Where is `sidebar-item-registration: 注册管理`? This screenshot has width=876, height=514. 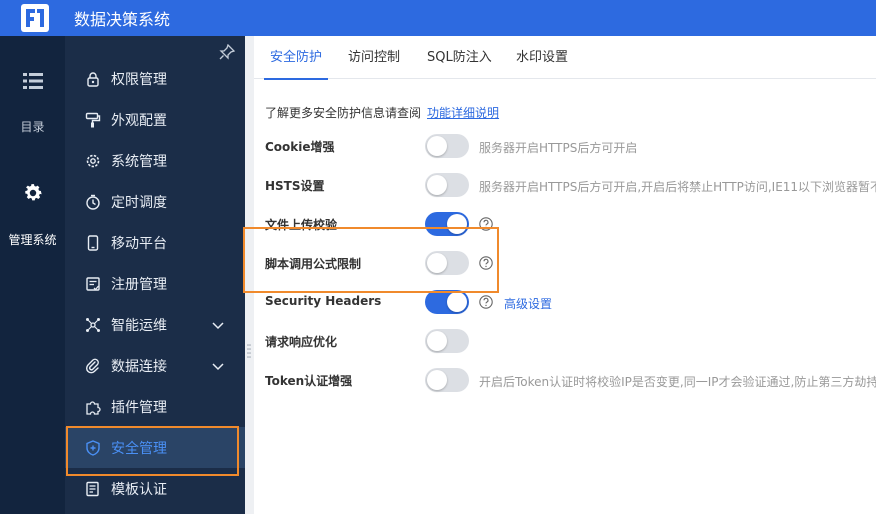
sidebar-item-registration: 注册管理 is located at coordinates (155, 283).